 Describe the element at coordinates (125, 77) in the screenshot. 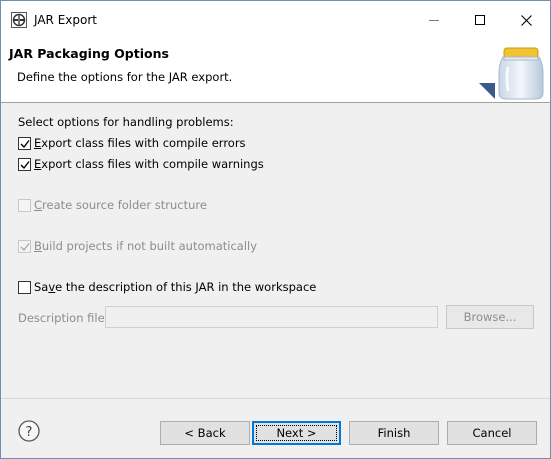

I see `page-description: Define the options for the JAR export.` at that location.